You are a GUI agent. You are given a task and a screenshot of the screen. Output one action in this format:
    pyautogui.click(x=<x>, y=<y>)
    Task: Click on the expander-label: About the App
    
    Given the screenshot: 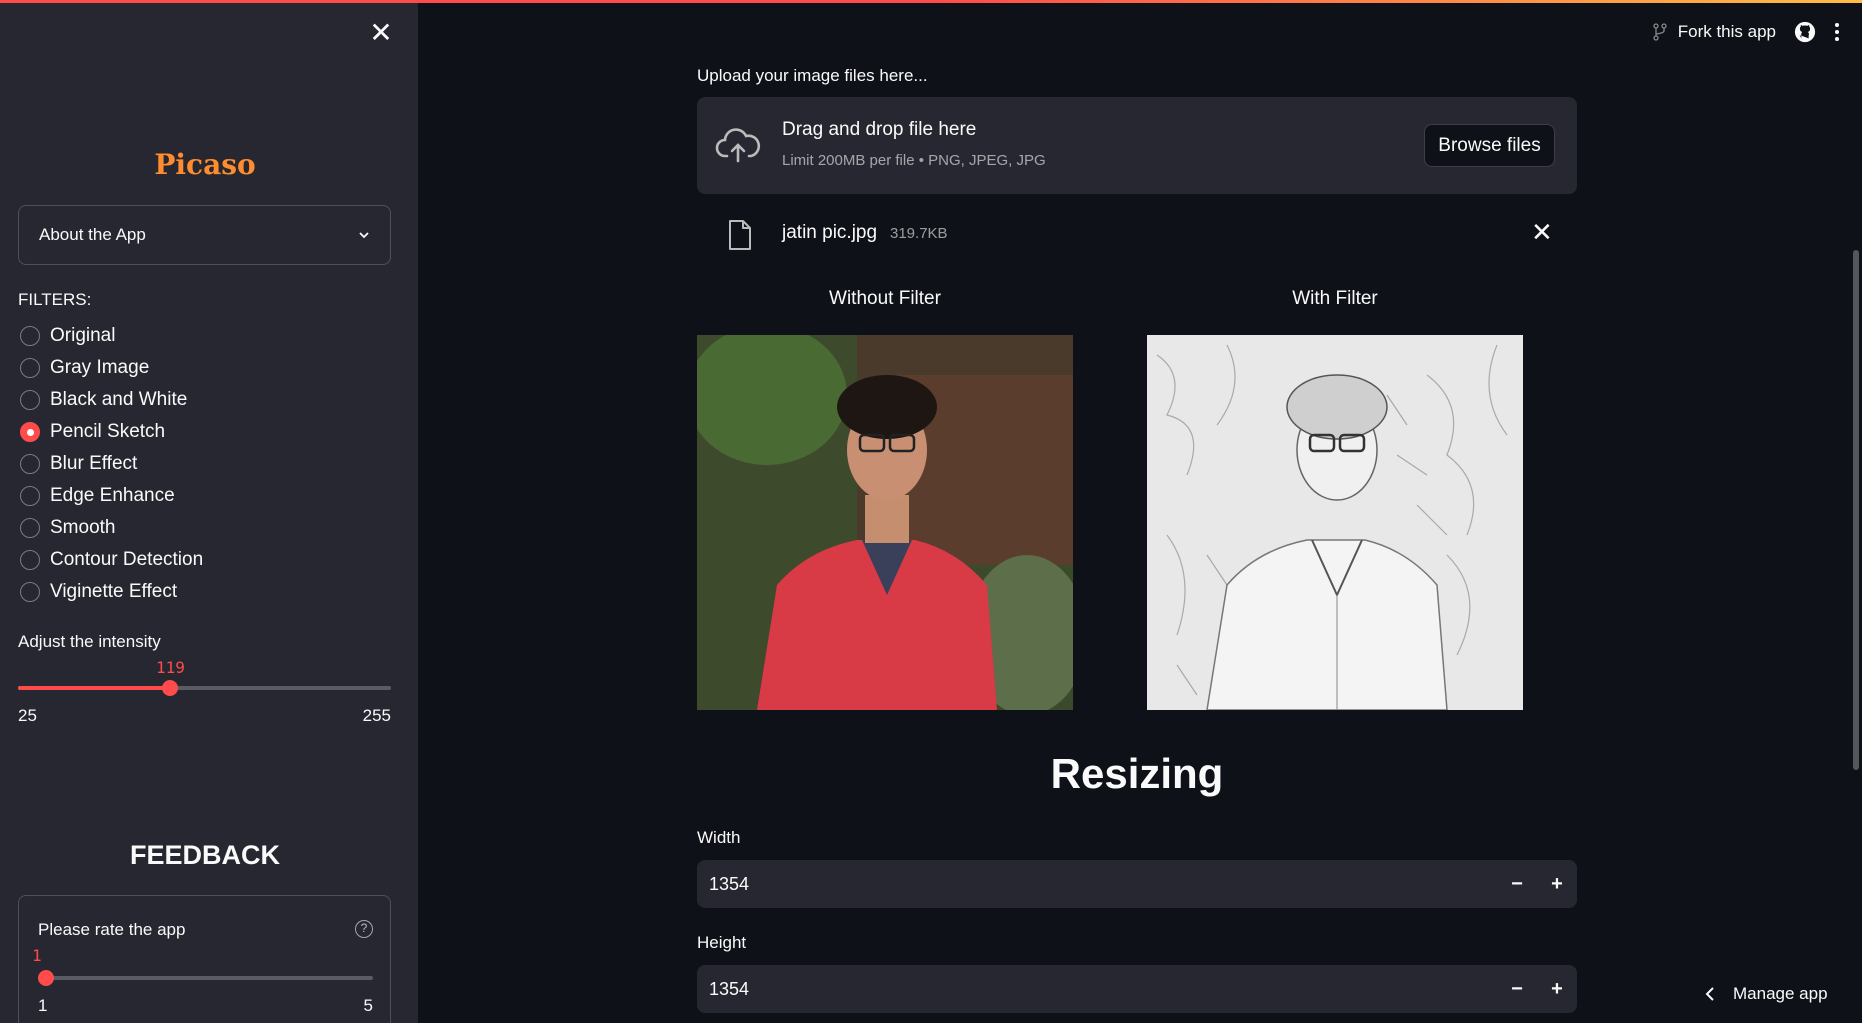 What is the action you would take?
    pyautogui.click(x=92, y=234)
    